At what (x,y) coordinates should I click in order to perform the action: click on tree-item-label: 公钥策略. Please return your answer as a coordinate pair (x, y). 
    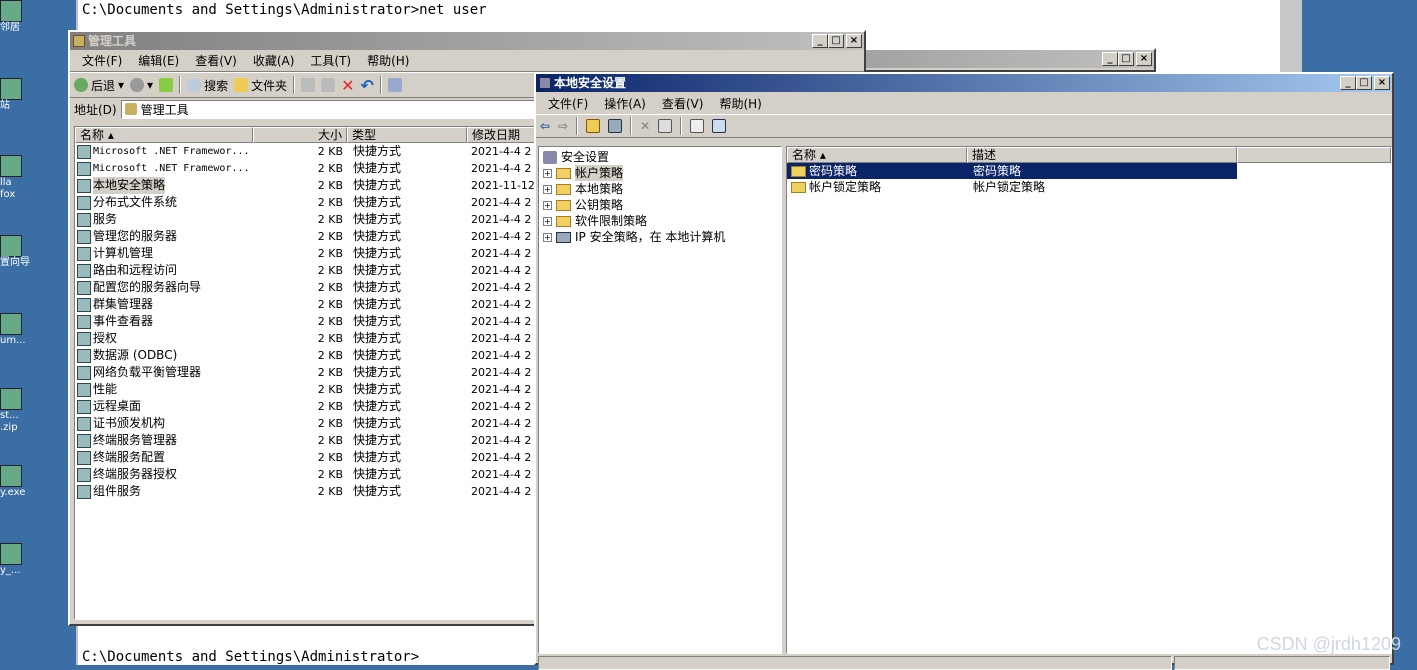
    Looking at the image, I should click on (599, 205).